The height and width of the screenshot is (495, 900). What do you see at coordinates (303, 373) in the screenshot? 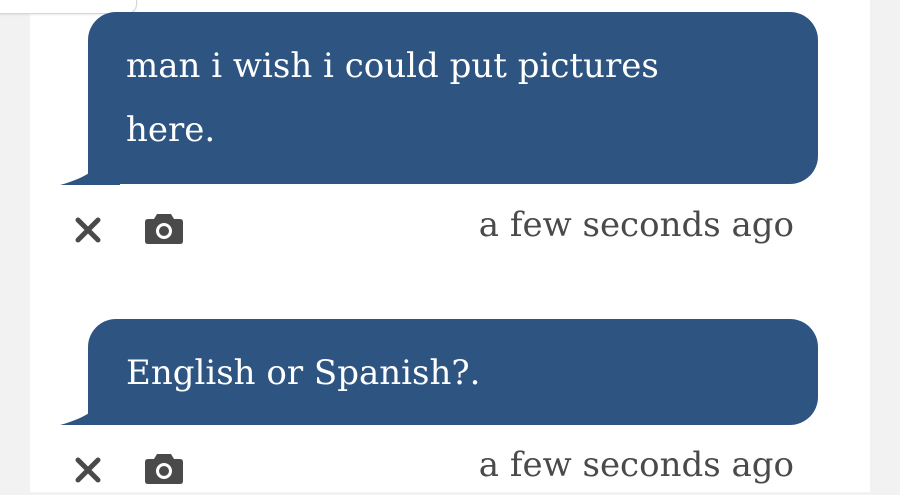
I see `message-text: English or Spanish?.` at bounding box center [303, 373].